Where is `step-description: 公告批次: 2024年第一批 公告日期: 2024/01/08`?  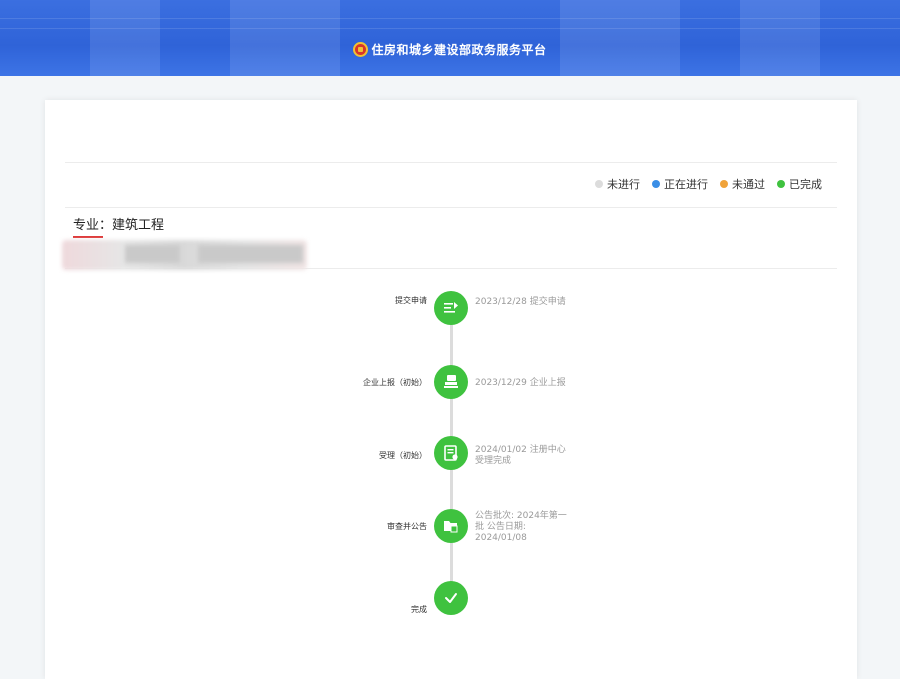 step-description: 公告批次: 2024年第一批 公告日期: 2024/01/08 is located at coordinates (521, 527).